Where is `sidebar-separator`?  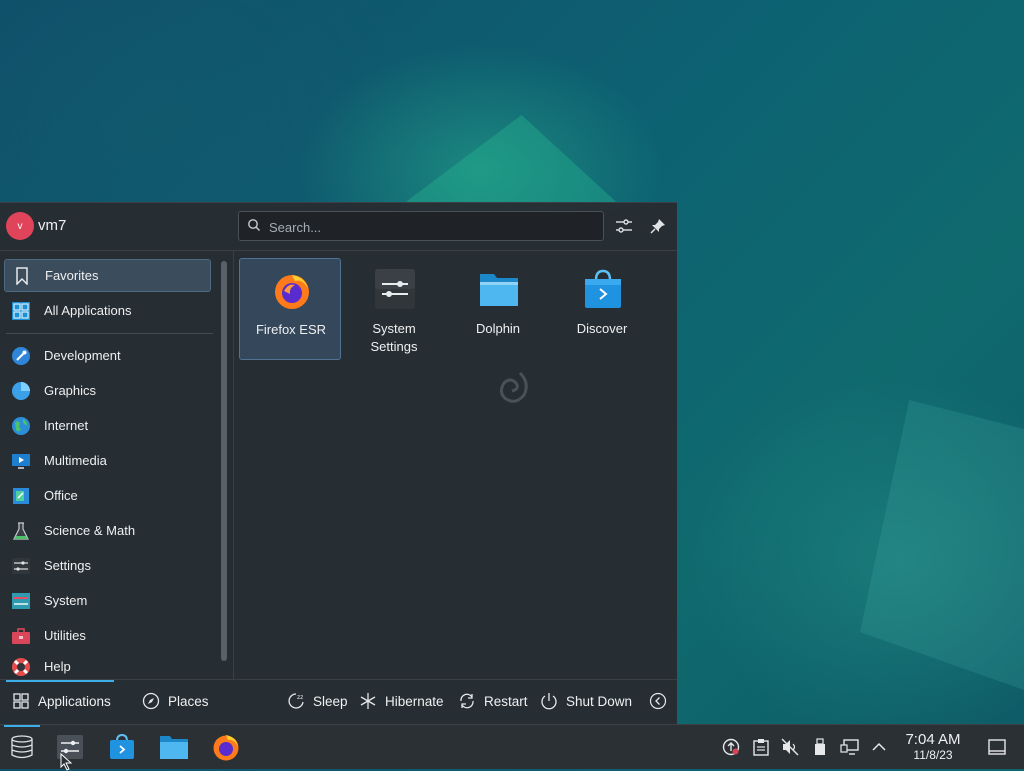 sidebar-separator is located at coordinates (109, 333).